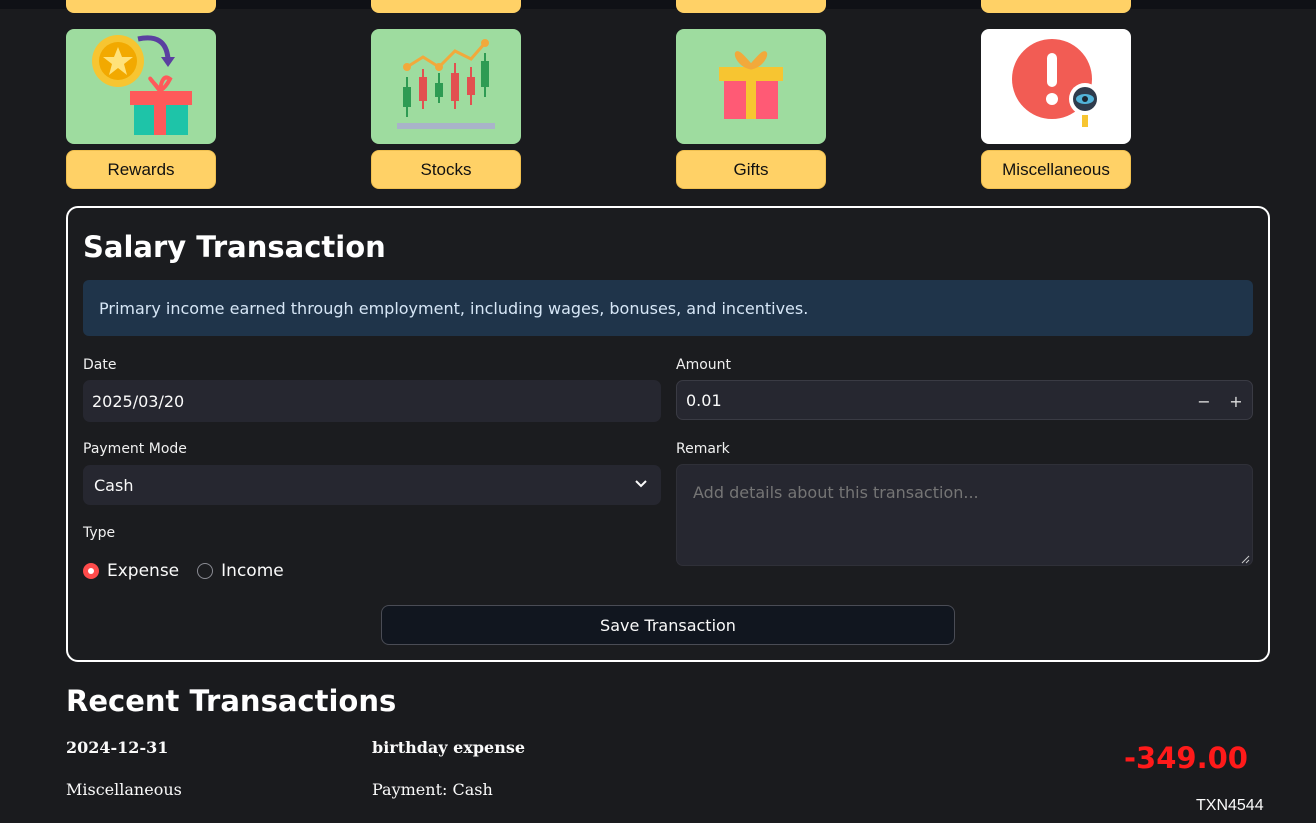 This screenshot has width=1316, height=823. I want to click on category-stocks-button: Stocks, so click(446, 169).